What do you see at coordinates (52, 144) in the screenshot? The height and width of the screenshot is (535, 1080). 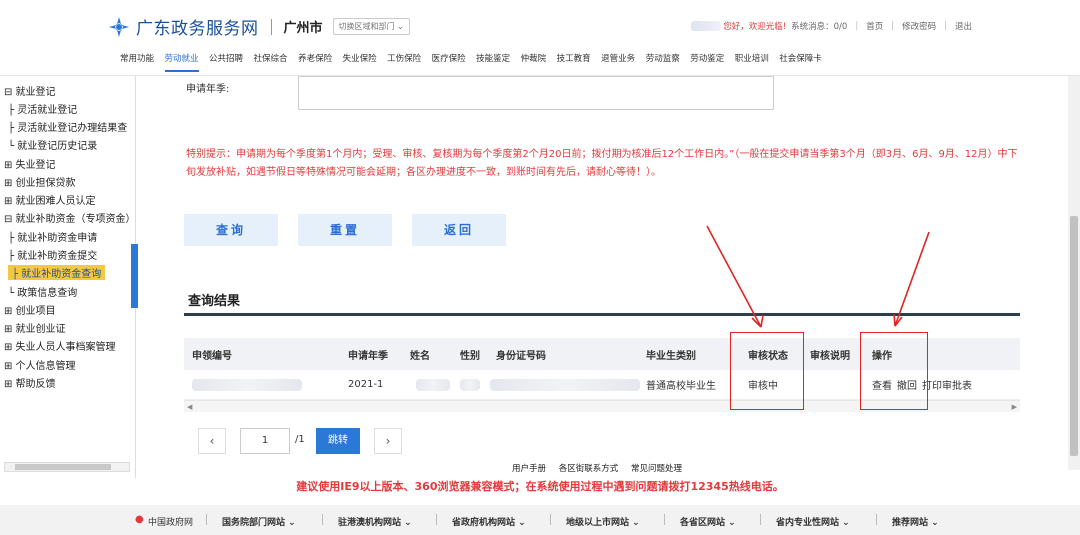 I see `sidebar-item: └ 就业登记历史记录` at bounding box center [52, 144].